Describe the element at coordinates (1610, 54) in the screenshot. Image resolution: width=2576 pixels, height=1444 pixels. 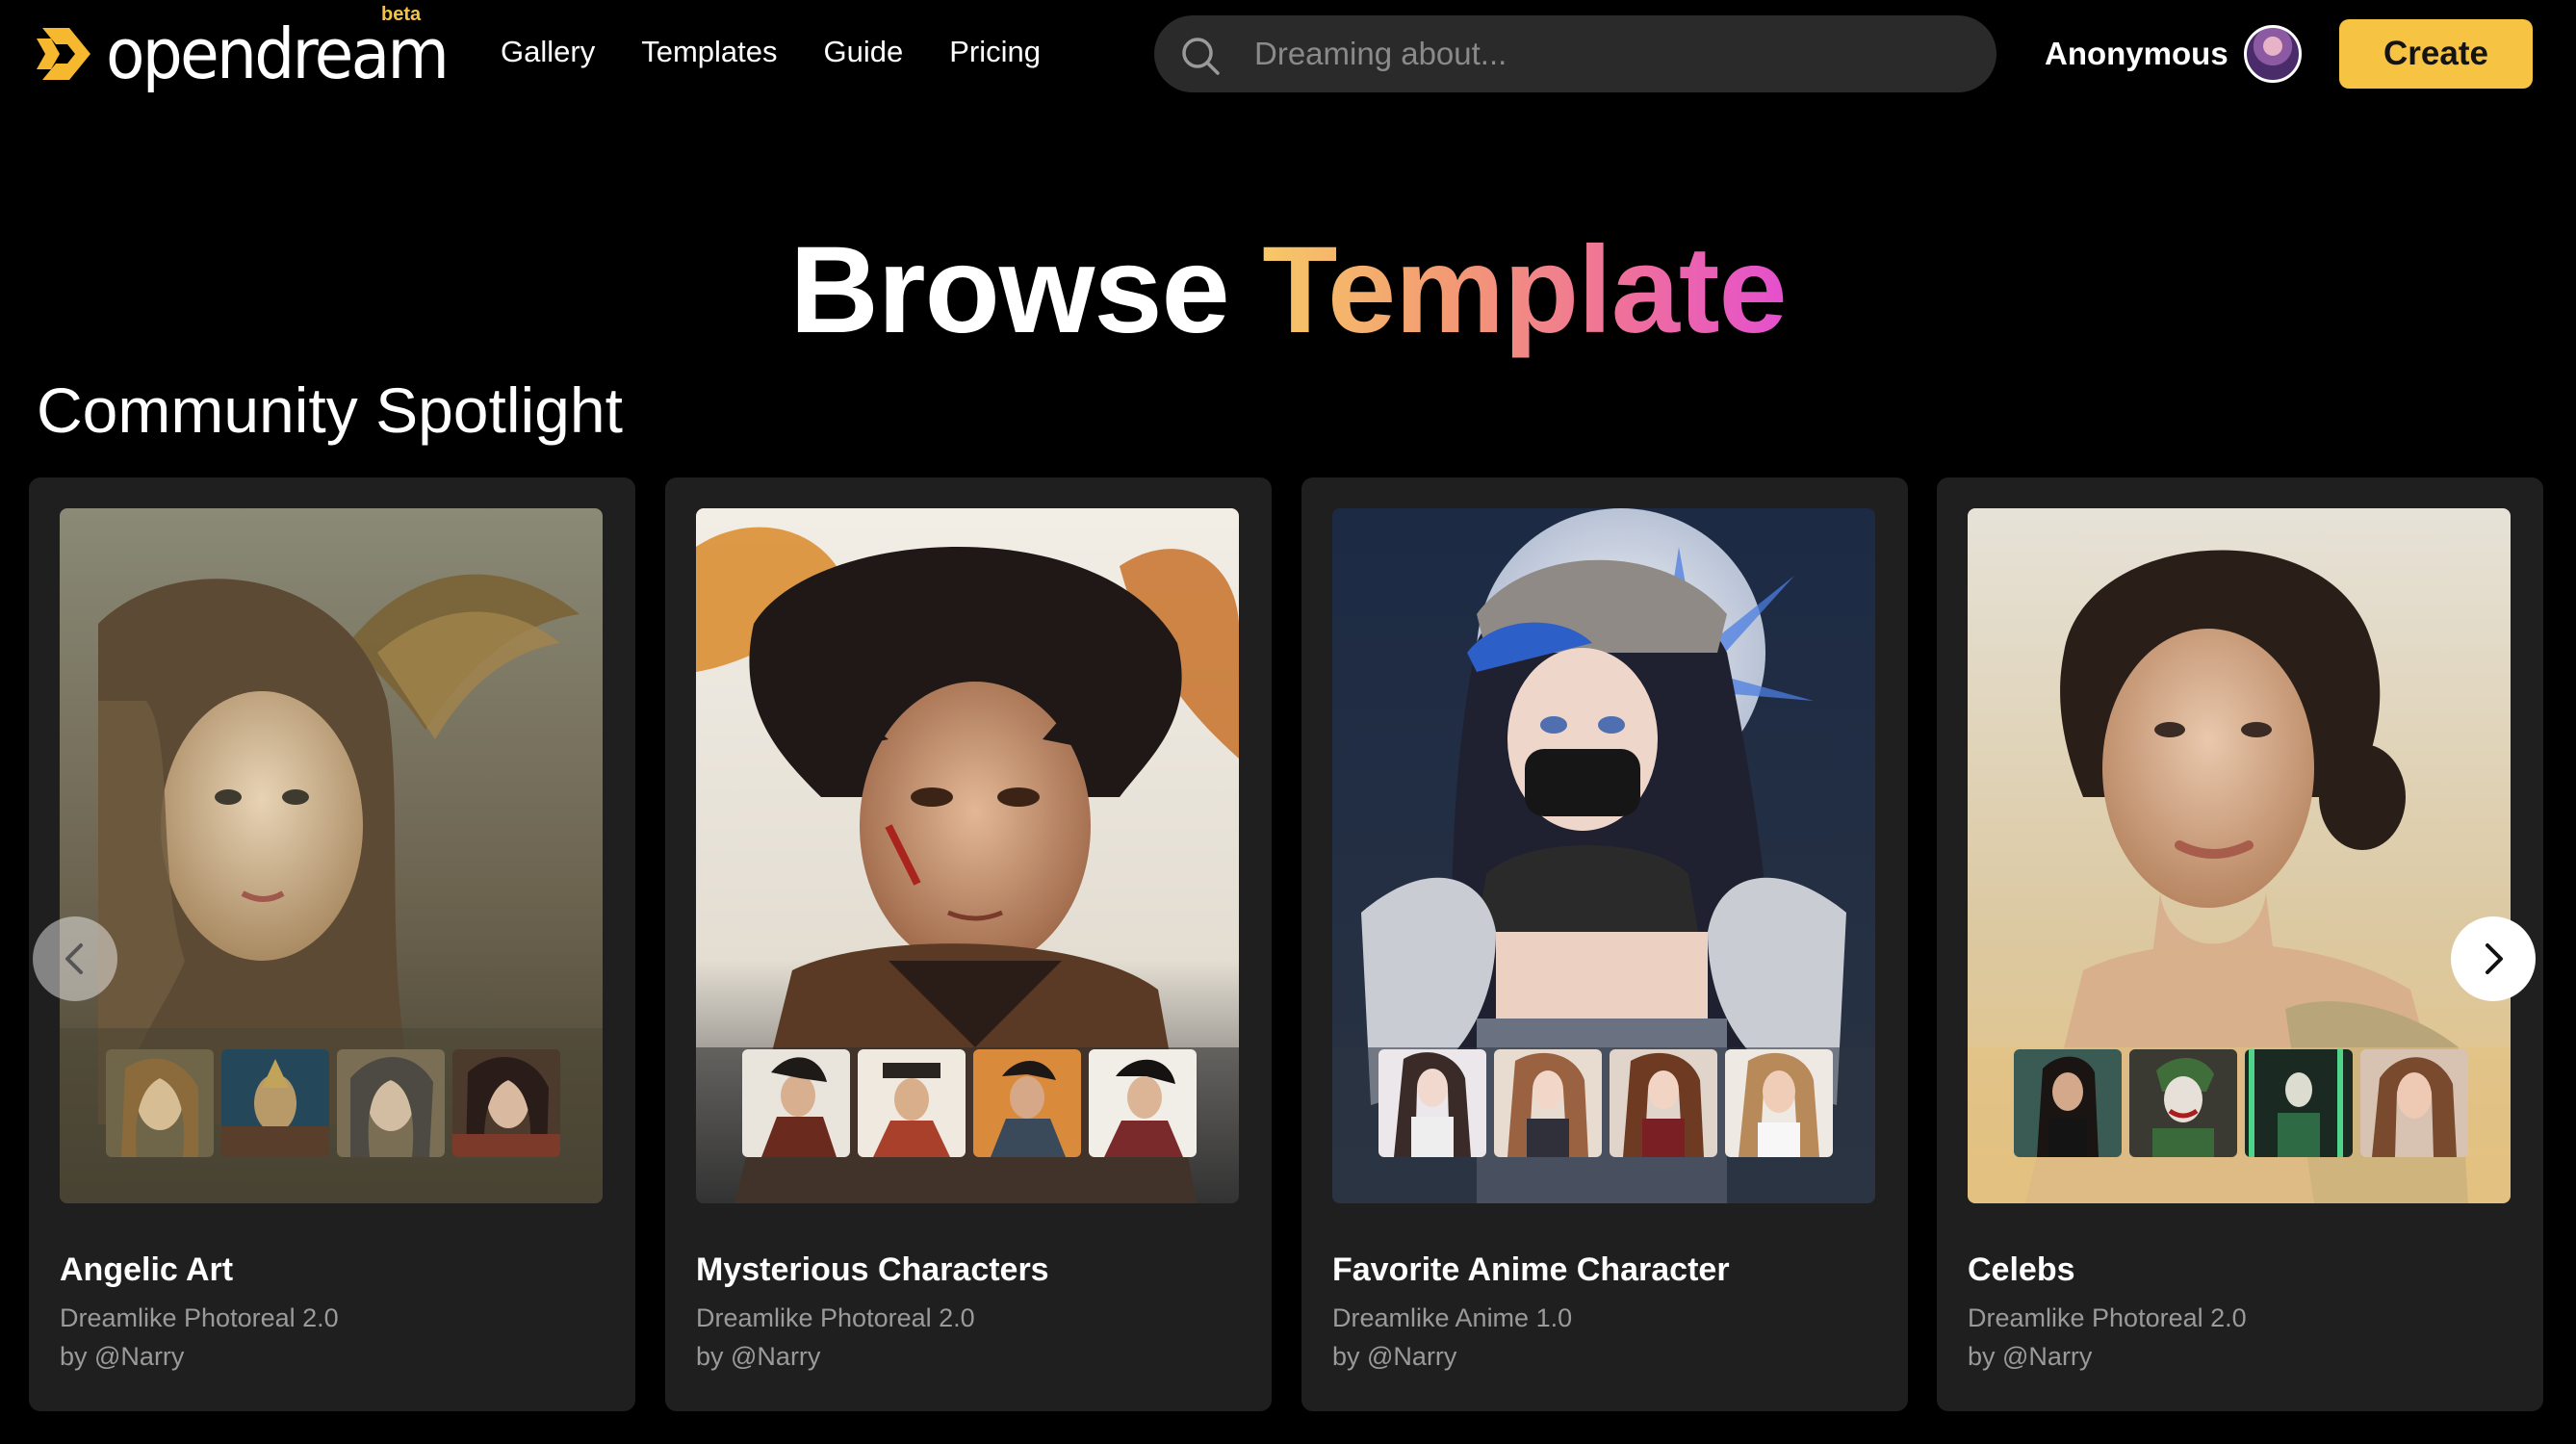
I see `search-input` at that location.